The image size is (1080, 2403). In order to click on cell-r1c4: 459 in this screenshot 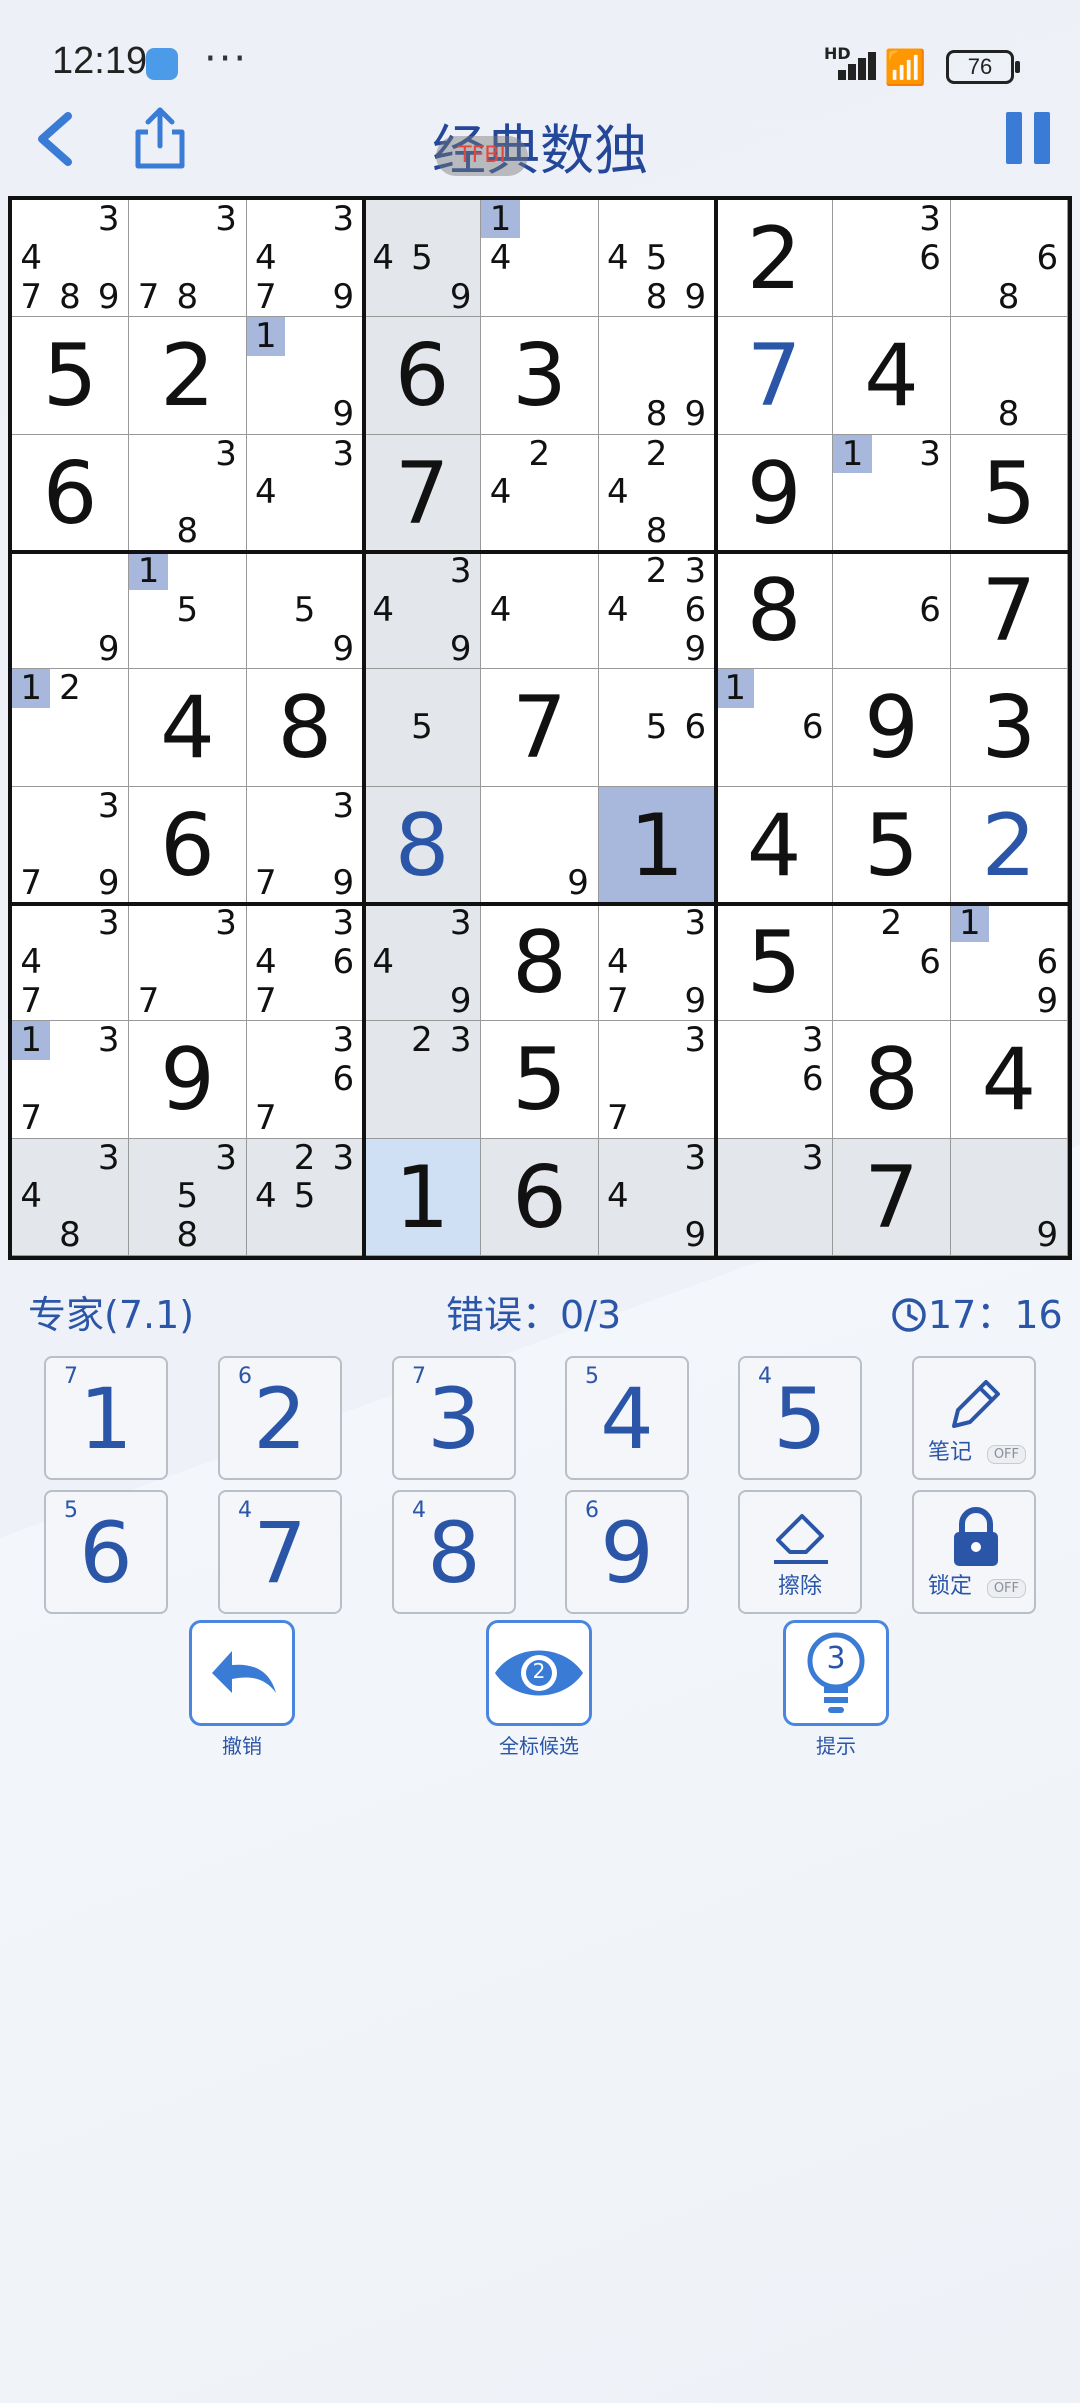, I will do `click(423, 259)`.